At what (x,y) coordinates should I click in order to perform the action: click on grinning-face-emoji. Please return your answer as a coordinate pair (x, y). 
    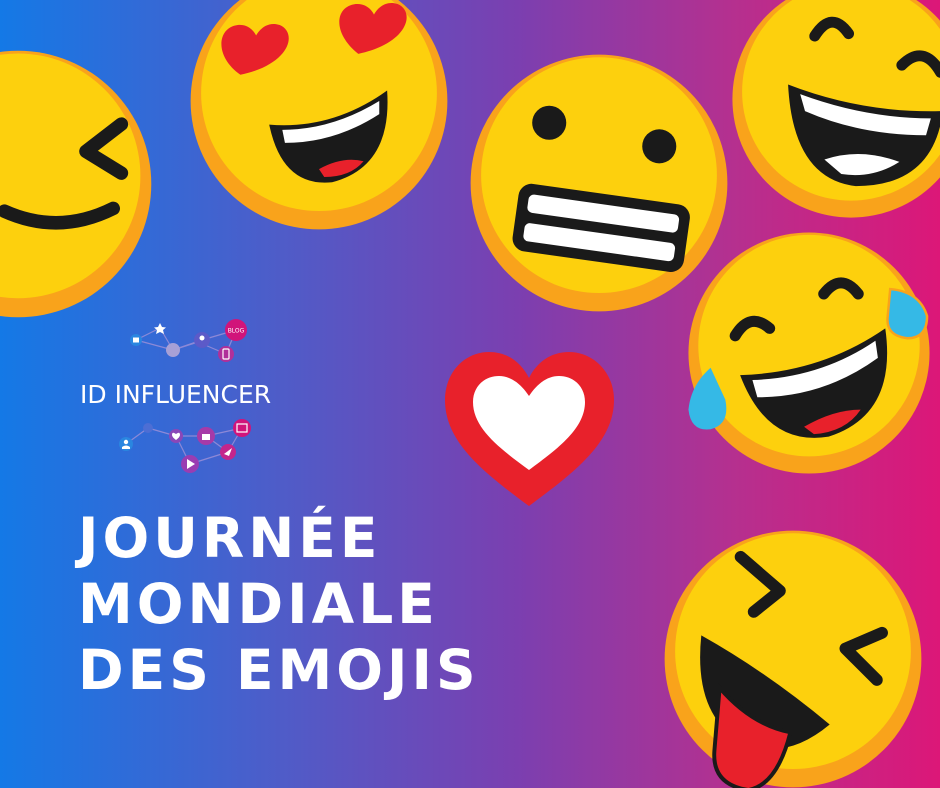
    Looking at the image, I should click on (835, 110).